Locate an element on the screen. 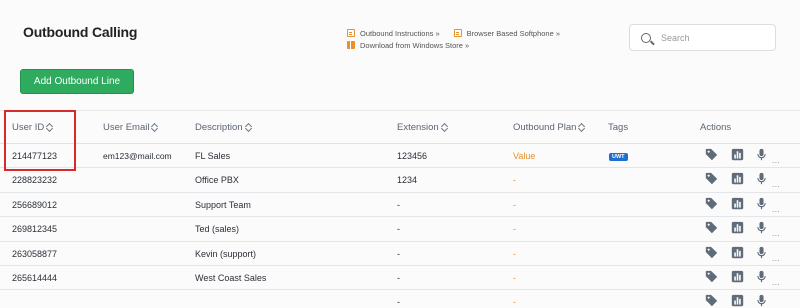 This screenshot has width=800, height=308. browser-softphone-link: Browser Based Softphone » is located at coordinates (507, 33).